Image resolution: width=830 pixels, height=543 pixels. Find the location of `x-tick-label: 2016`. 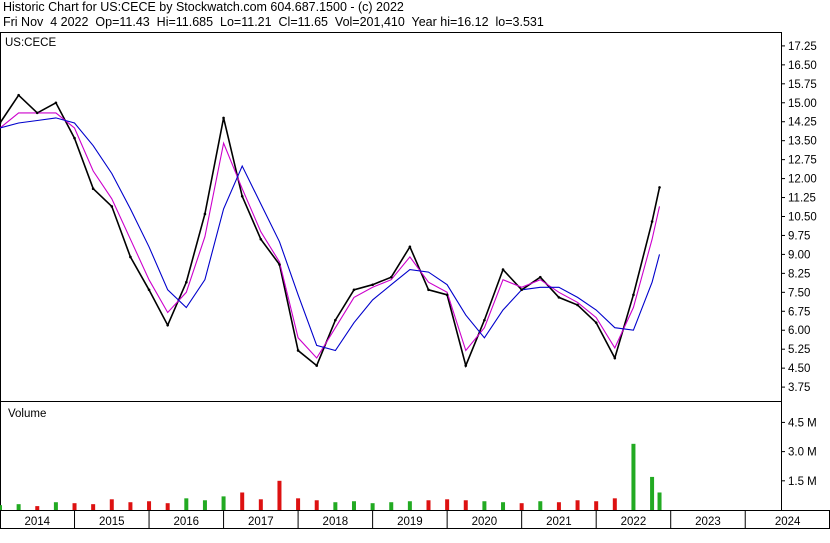

x-tick-label: 2016 is located at coordinates (187, 522).